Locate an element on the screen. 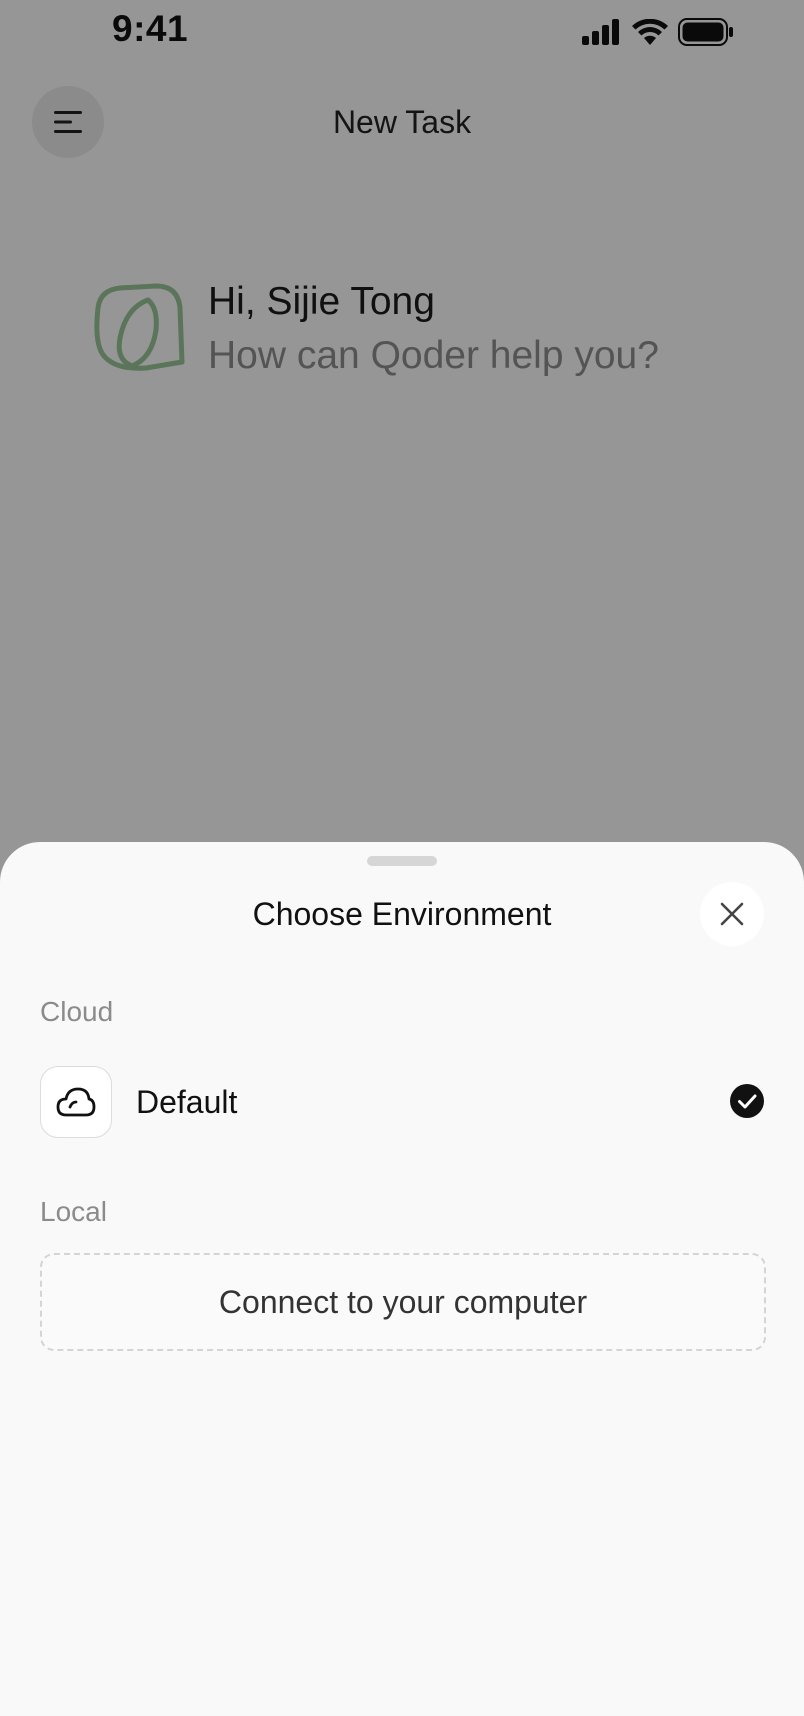 This screenshot has height=1716, width=804. sheet-grabber is located at coordinates (402, 861).